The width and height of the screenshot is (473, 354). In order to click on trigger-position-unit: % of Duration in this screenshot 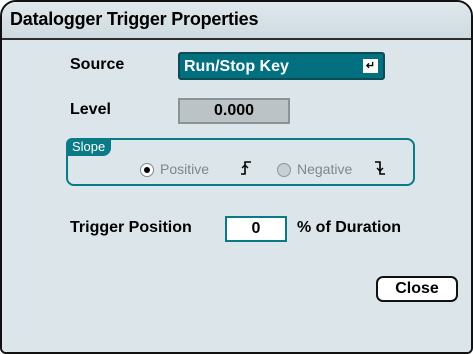, I will do `click(349, 227)`.